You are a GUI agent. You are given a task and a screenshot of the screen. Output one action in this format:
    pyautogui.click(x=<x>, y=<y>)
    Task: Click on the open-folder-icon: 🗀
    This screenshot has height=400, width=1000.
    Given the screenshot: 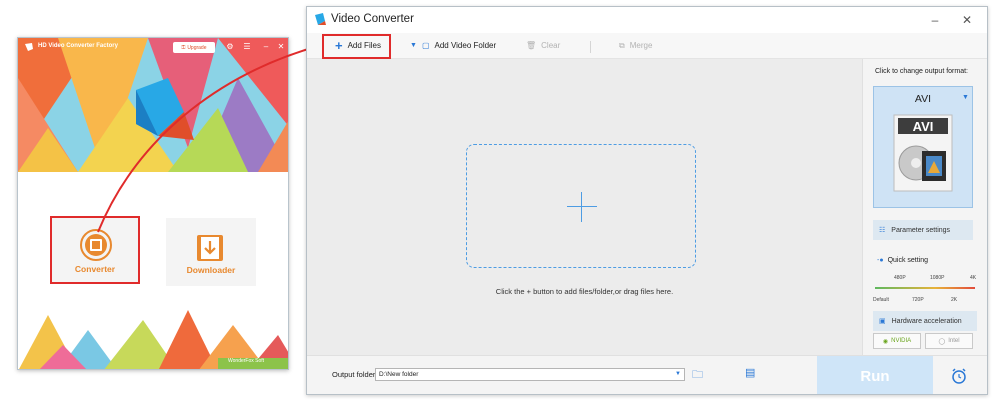 What is the action you would take?
    pyautogui.click(x=697, y=375)
    